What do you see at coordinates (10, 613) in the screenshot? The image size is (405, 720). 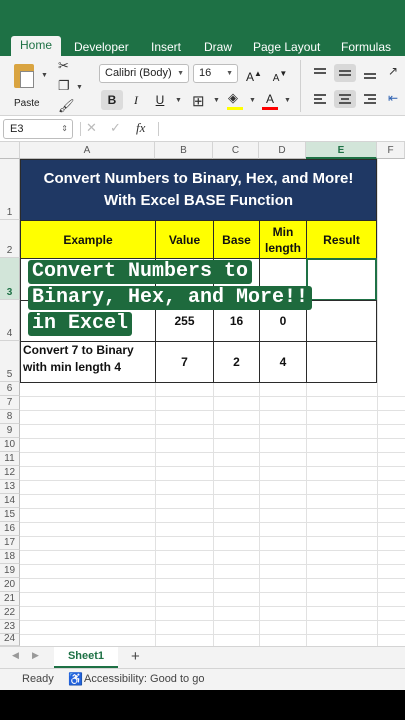 I see `row-header-22: 22` at bounding box center [10, 613].